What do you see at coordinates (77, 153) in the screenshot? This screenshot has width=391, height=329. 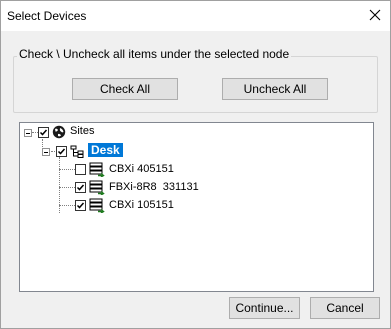 I see `network-icon` at bounding box center [77, 153].